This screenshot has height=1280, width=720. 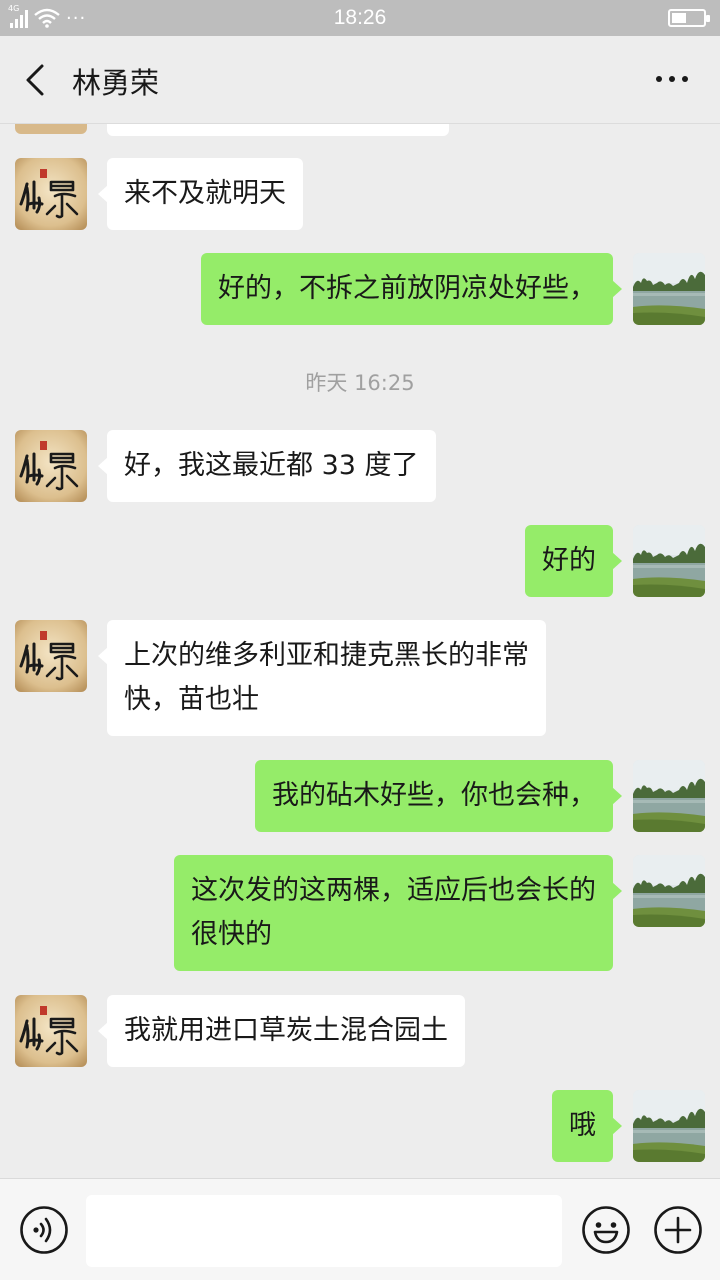 I want to click on message-bubble-sent: 好的，不拆之前放阴凉处好些，, so click(x=411, y=289).